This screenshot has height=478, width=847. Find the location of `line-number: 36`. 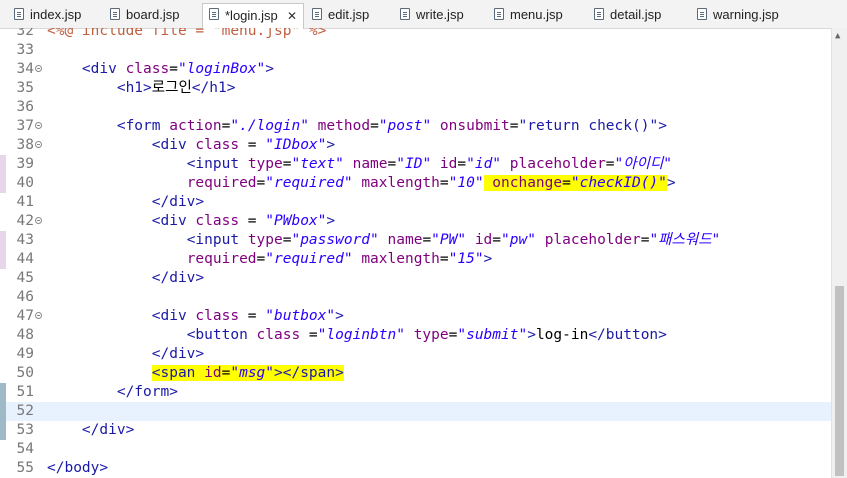

line-number: 36 is located at coordinates (25, 107).